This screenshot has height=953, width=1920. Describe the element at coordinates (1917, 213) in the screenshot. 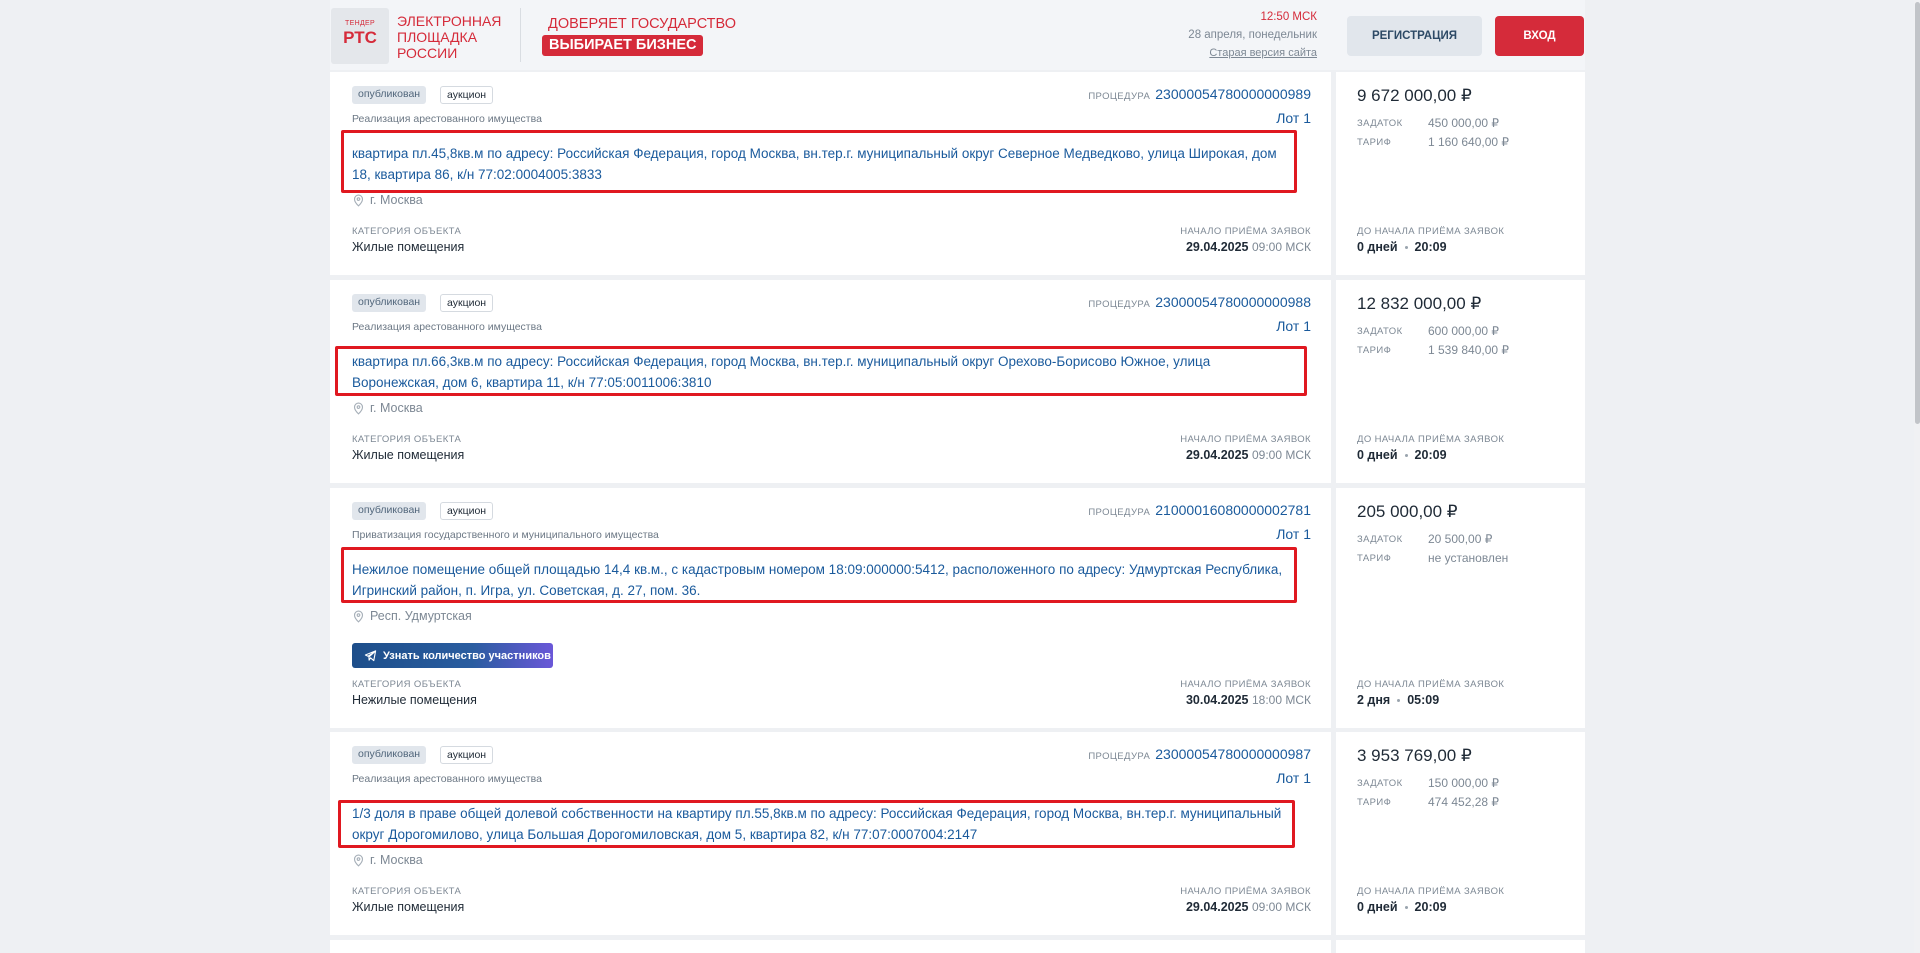

I see `scrollbar-thumb` at that location.